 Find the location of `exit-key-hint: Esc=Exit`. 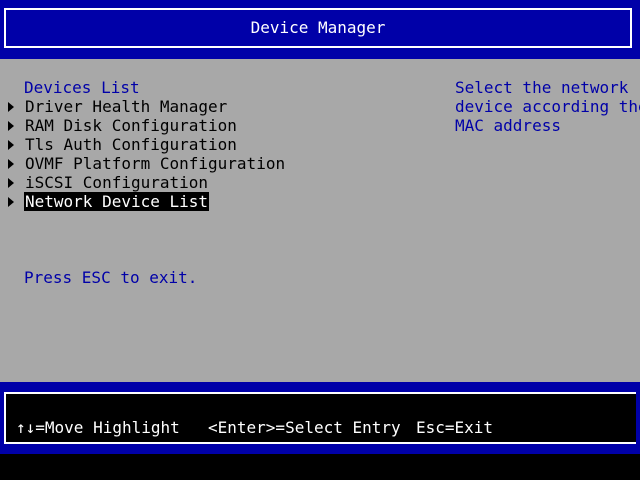

exit-key-hint: Esc=Exit is located at coordinates (455, 427).